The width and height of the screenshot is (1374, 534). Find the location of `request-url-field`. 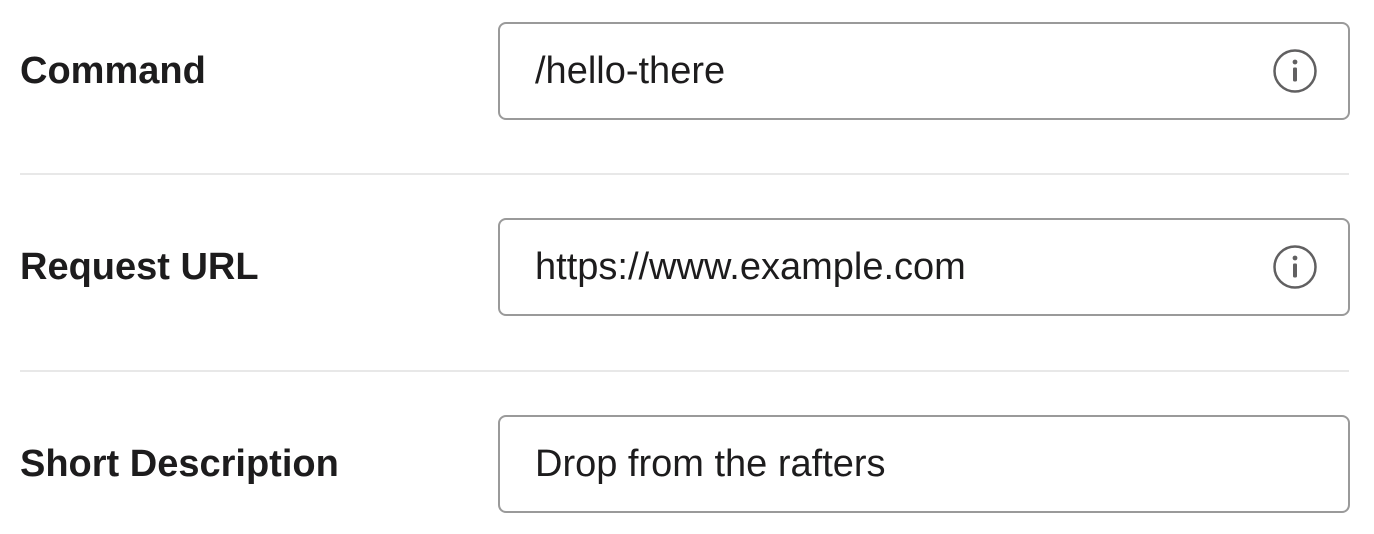

request-url-field is located at coordinates (924, 267).